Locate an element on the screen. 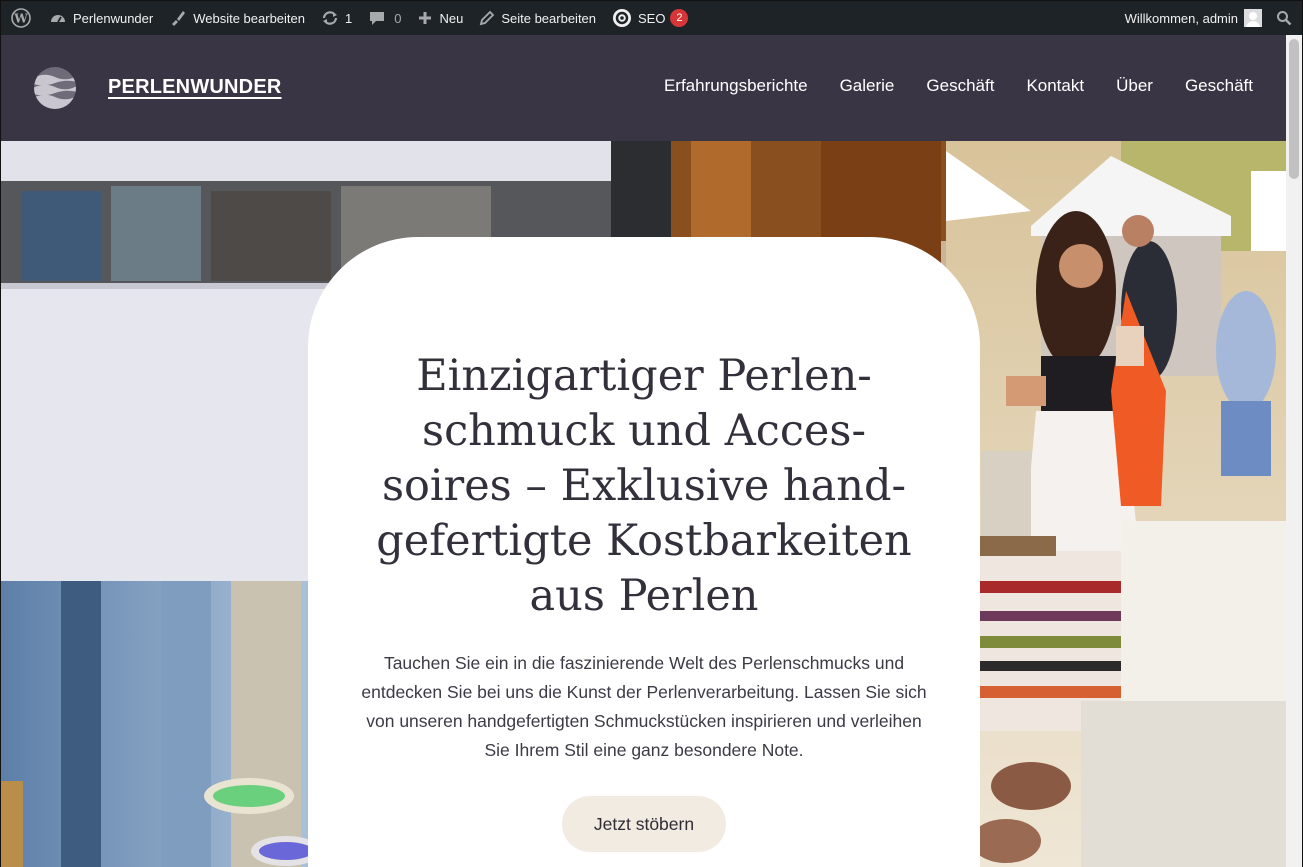  avatar is located at coordinates (1253, 18).